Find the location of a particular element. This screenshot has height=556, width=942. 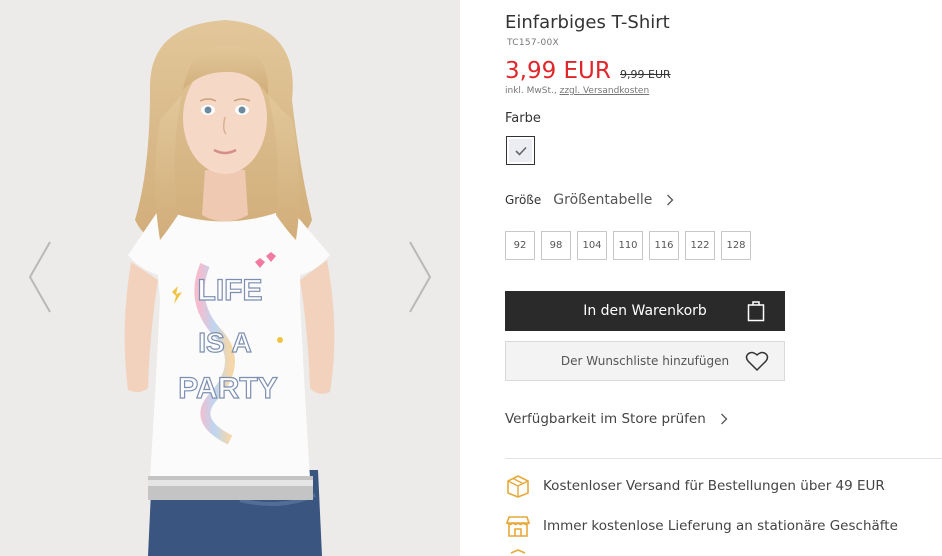

shipping-costs-link: zzgl. Versandkosten is located at coordinates (605, 91).